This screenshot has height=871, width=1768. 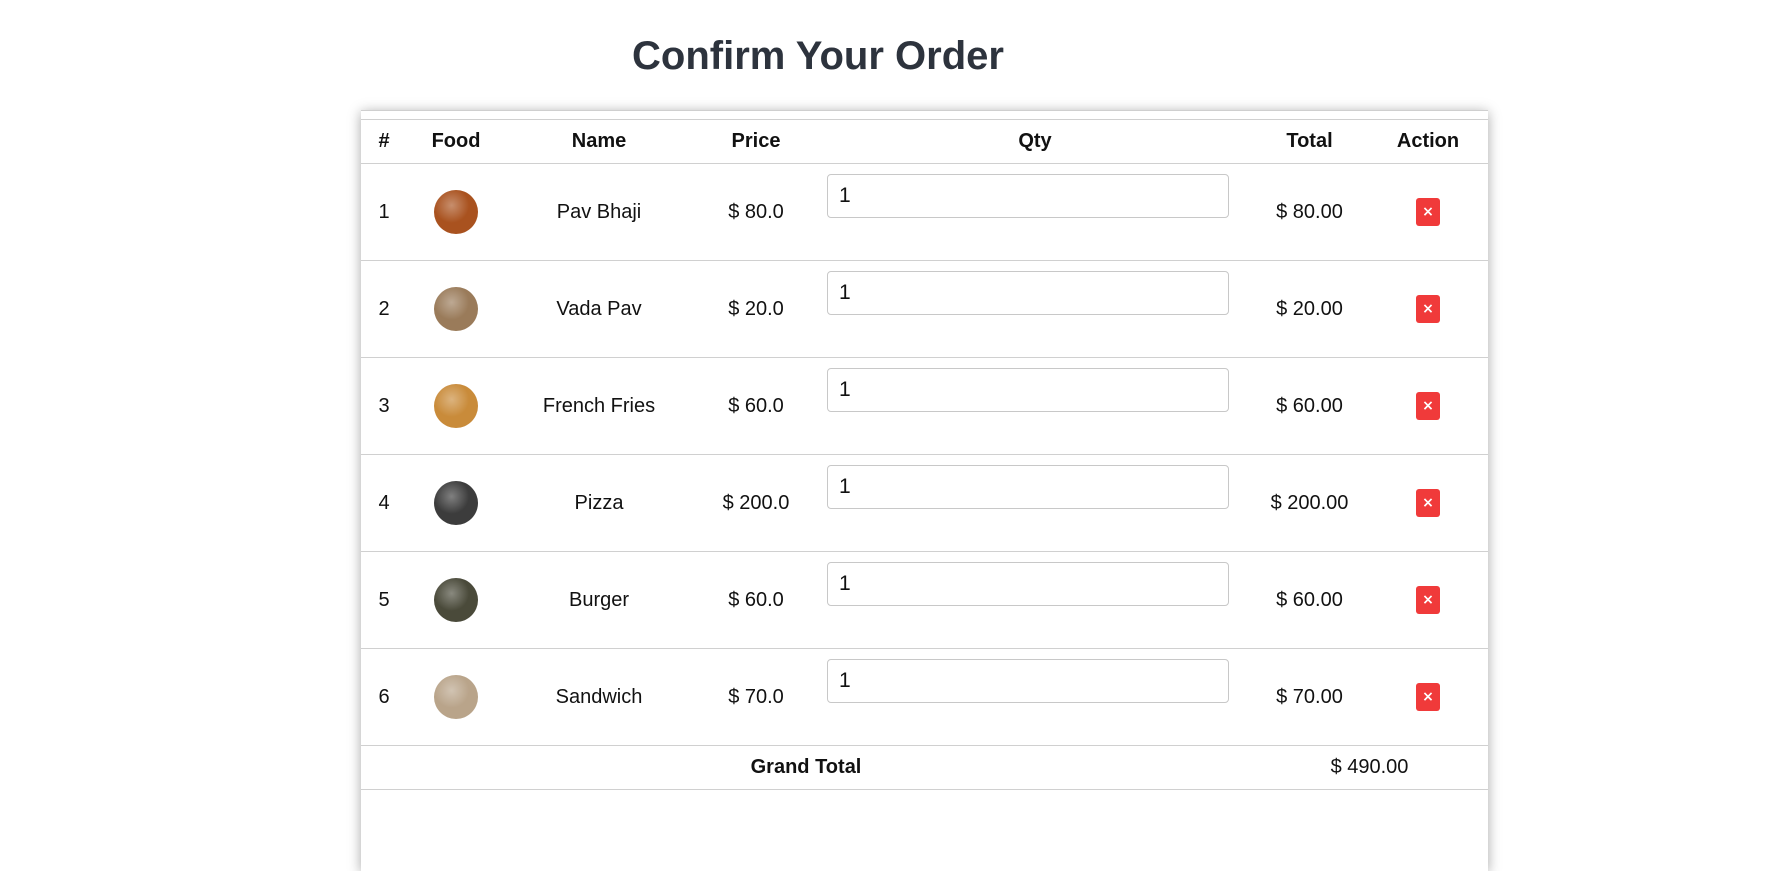 I want to click on header-price: Price, so click(x=756, y=141).